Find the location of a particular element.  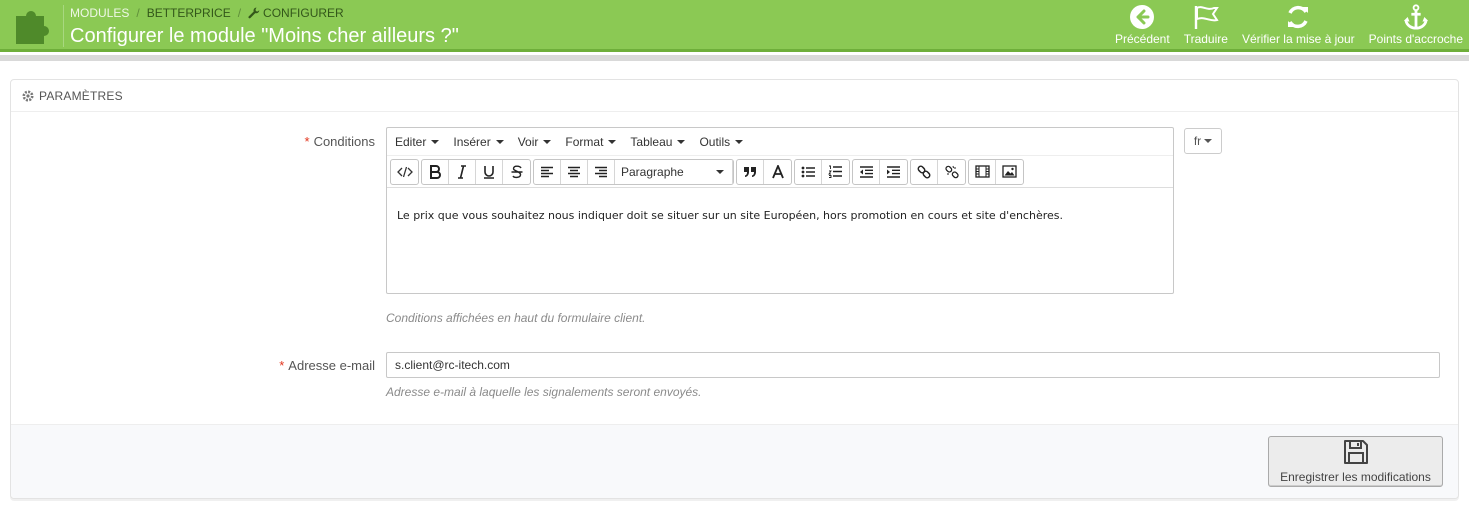

toolbar-group-indent is located at coordinates (880, 171).